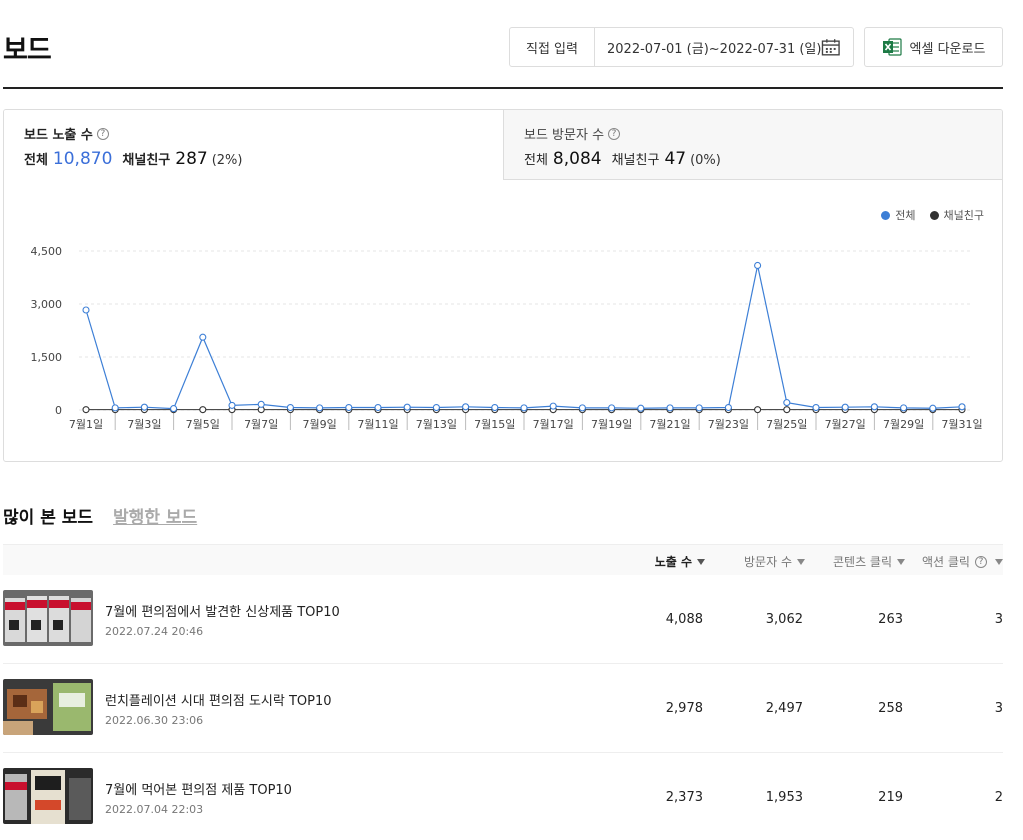 The width and height of the screenshot is (1023, 840). What do you see at coordinates (786, 424) in the screenshot?
I see `x-tick-label: 7월25일` at bounding box center [786, 424].